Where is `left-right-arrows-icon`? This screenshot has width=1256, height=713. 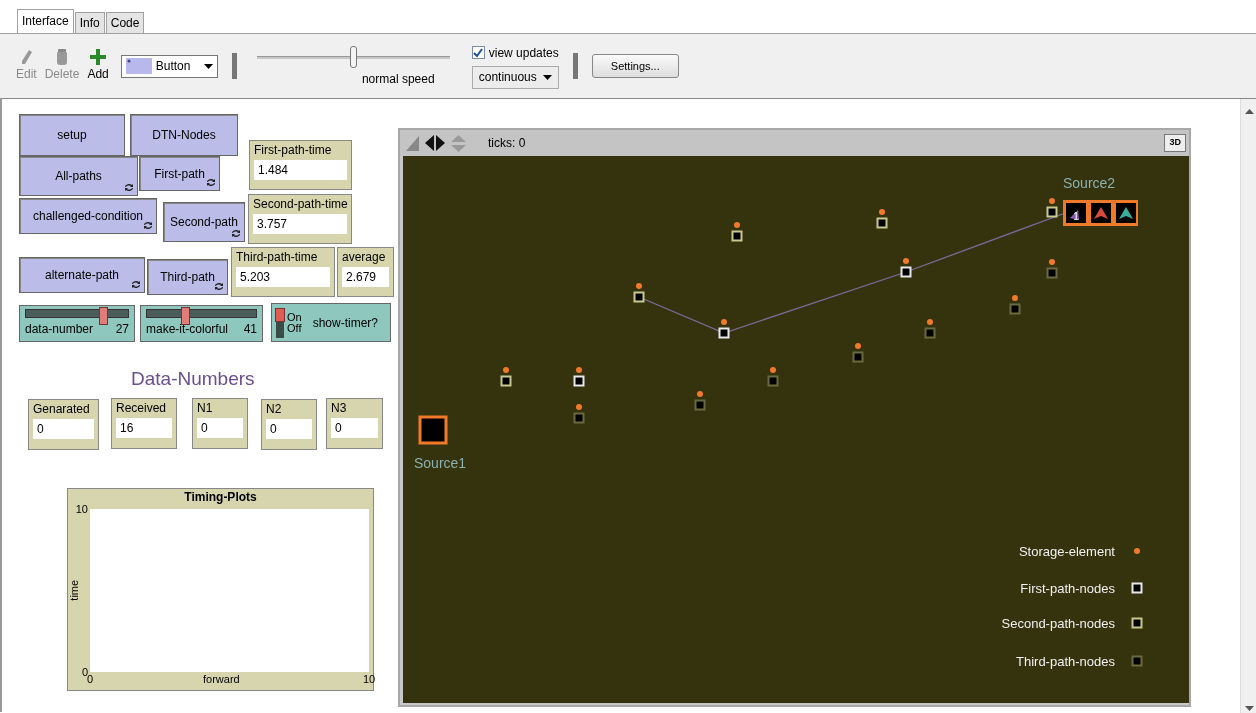 left-right-arrows-icon is located at coordinates (435, 143).